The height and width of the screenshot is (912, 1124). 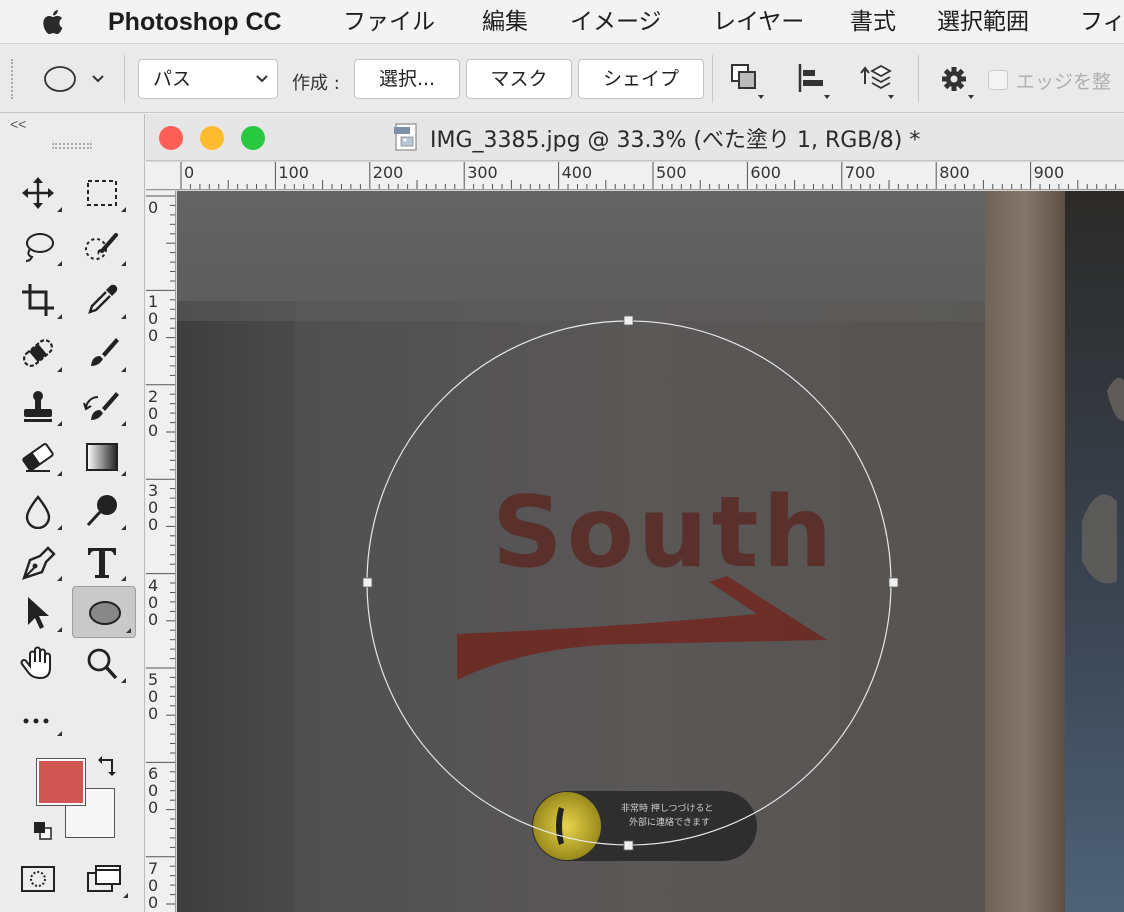 I want to click on zoom-tool, so click(x=102, y=664).